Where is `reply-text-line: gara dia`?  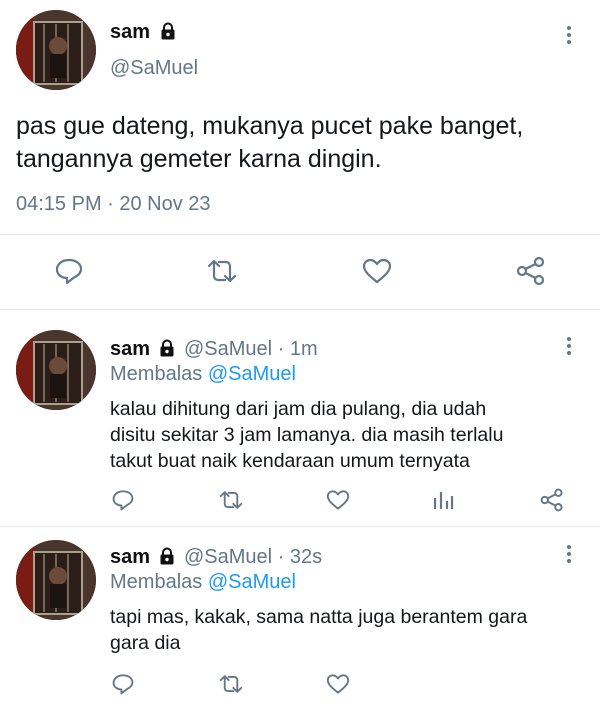
reply-text-line: gara dia is located at coordinates (145, 643).